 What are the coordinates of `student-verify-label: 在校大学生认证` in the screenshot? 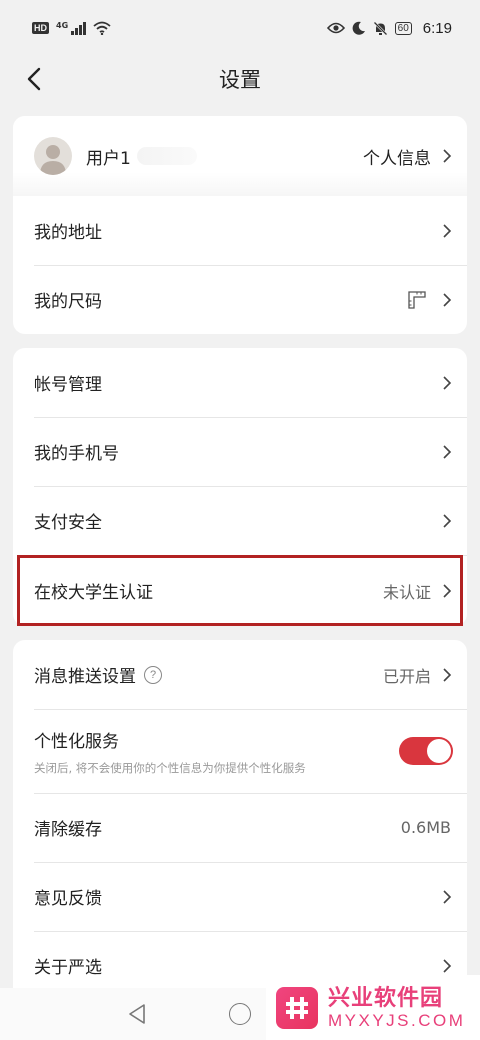 It's located at (93, 593).